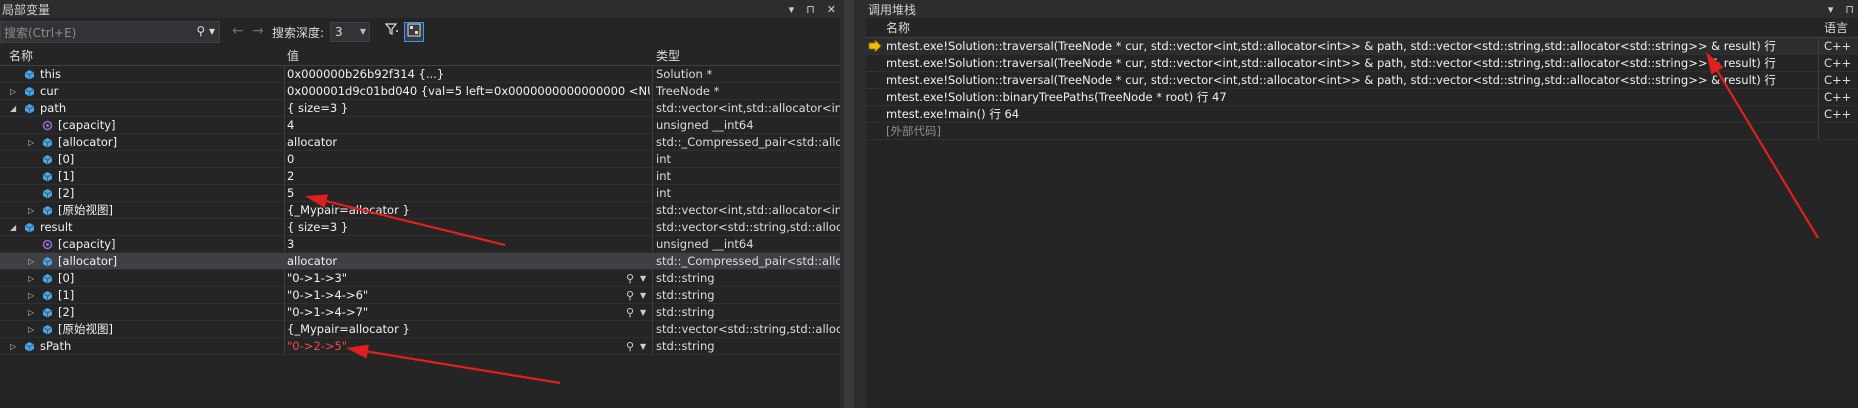 This screenshot has height=408, width=1858. I want to click on locals-row: ▷ [2] "0->1->4->7" ⚲ ▼ std::string, so click(420, 312).